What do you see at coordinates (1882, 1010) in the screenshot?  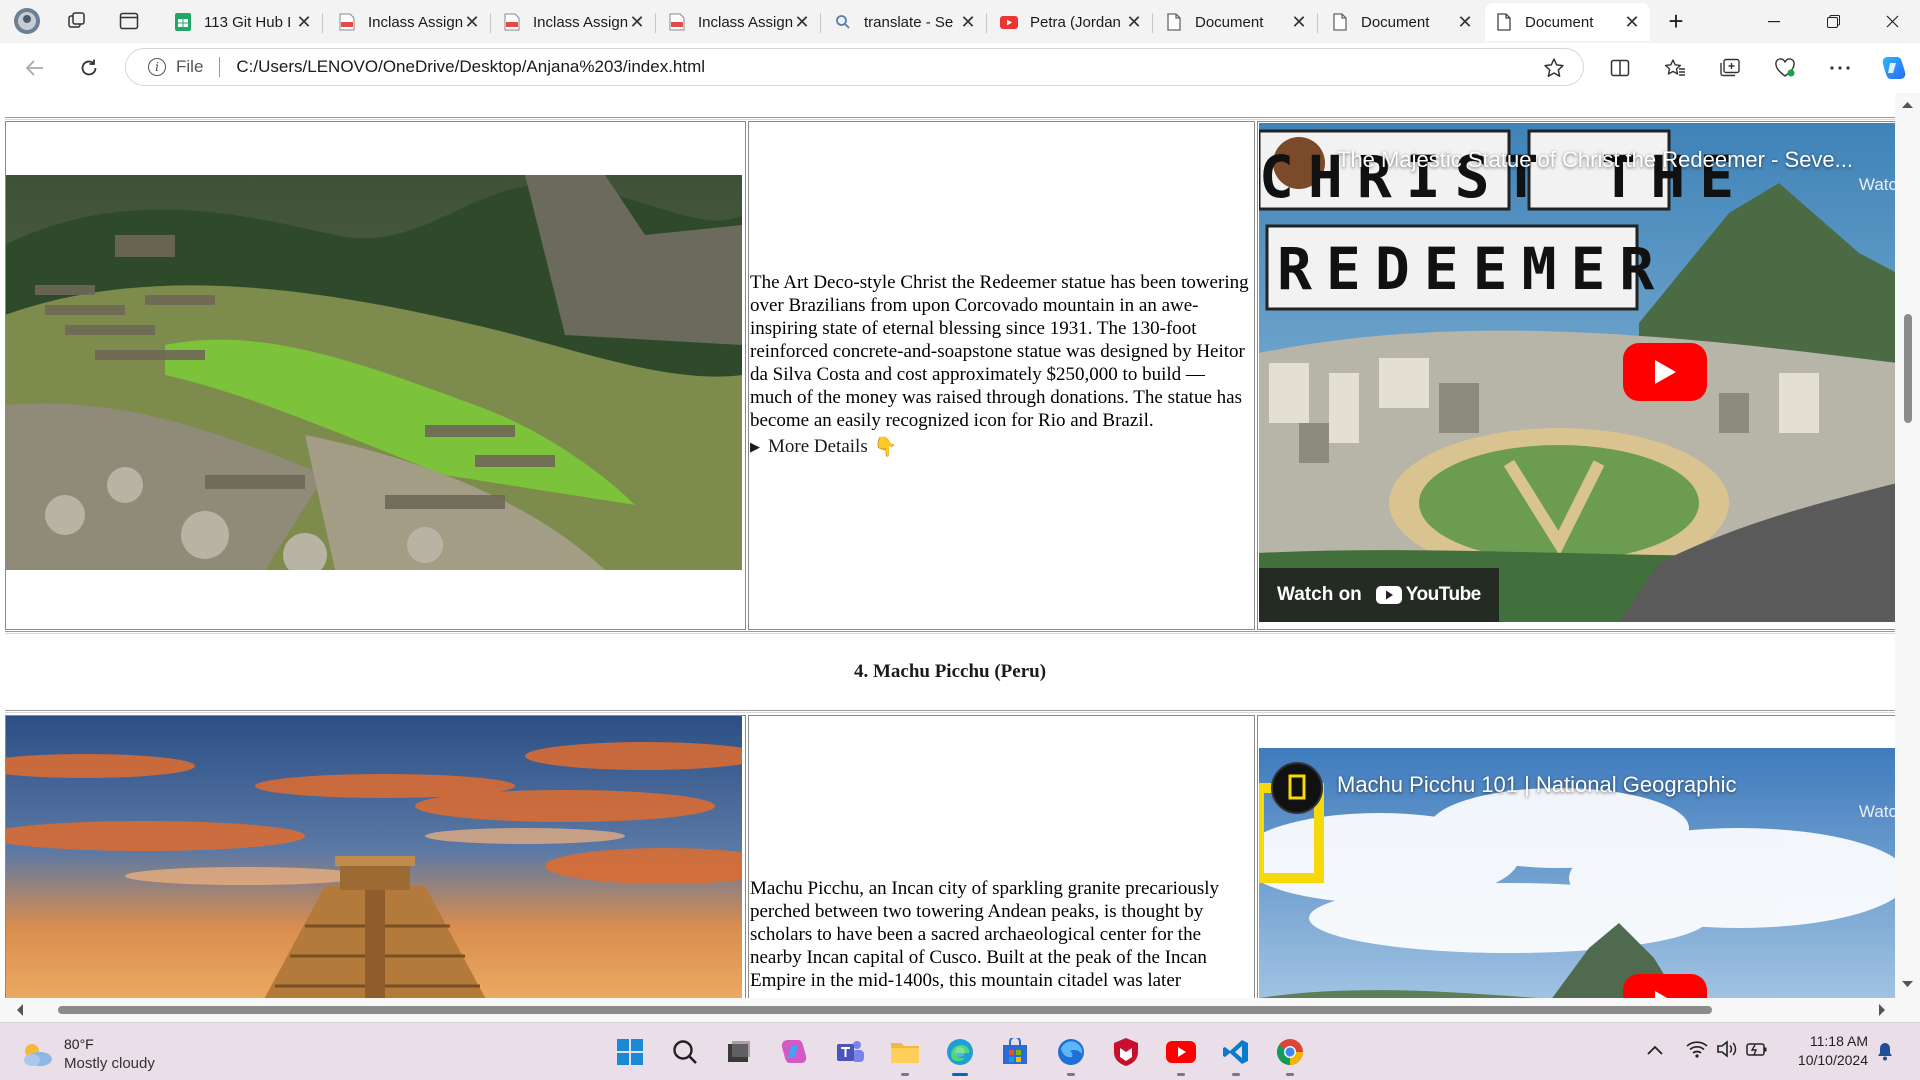 I see `scroll-right-icon` at bounding box center [1882, 1010].